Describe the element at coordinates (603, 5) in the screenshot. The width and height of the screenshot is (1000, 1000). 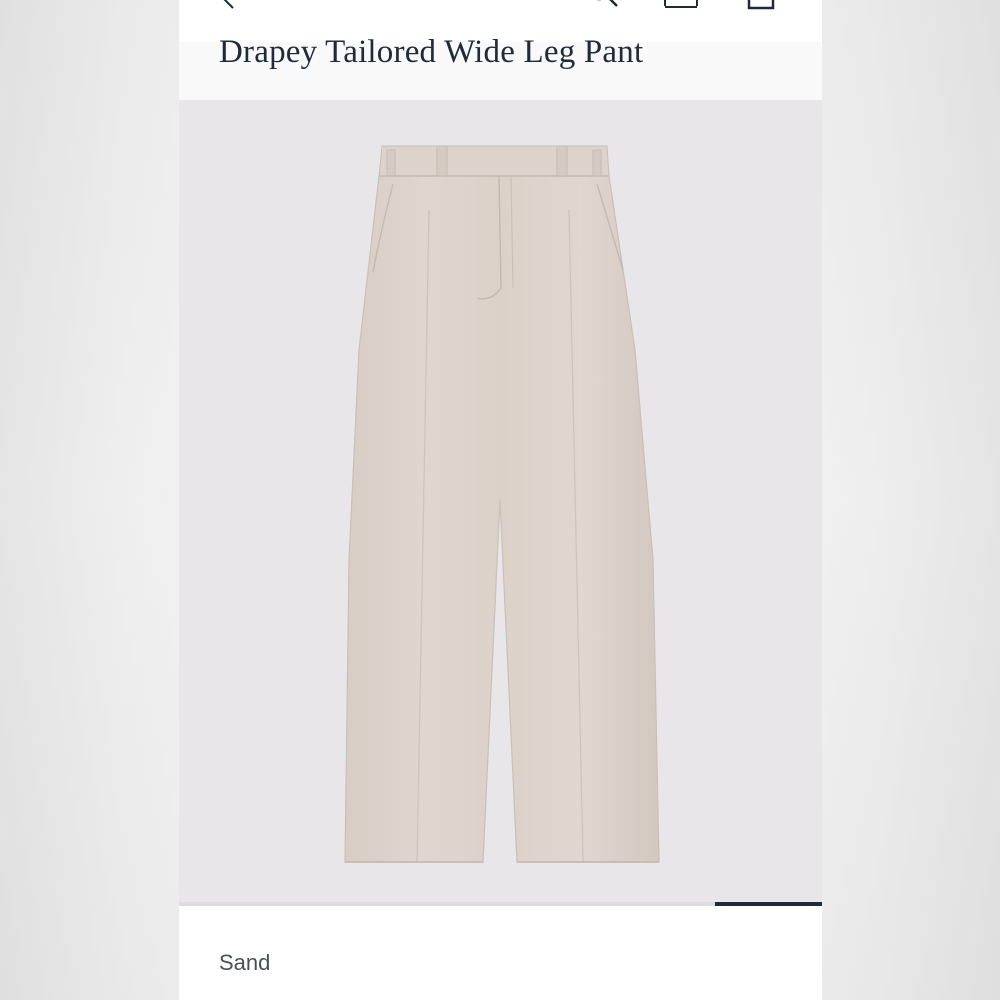
I see `search-icon` at that location.